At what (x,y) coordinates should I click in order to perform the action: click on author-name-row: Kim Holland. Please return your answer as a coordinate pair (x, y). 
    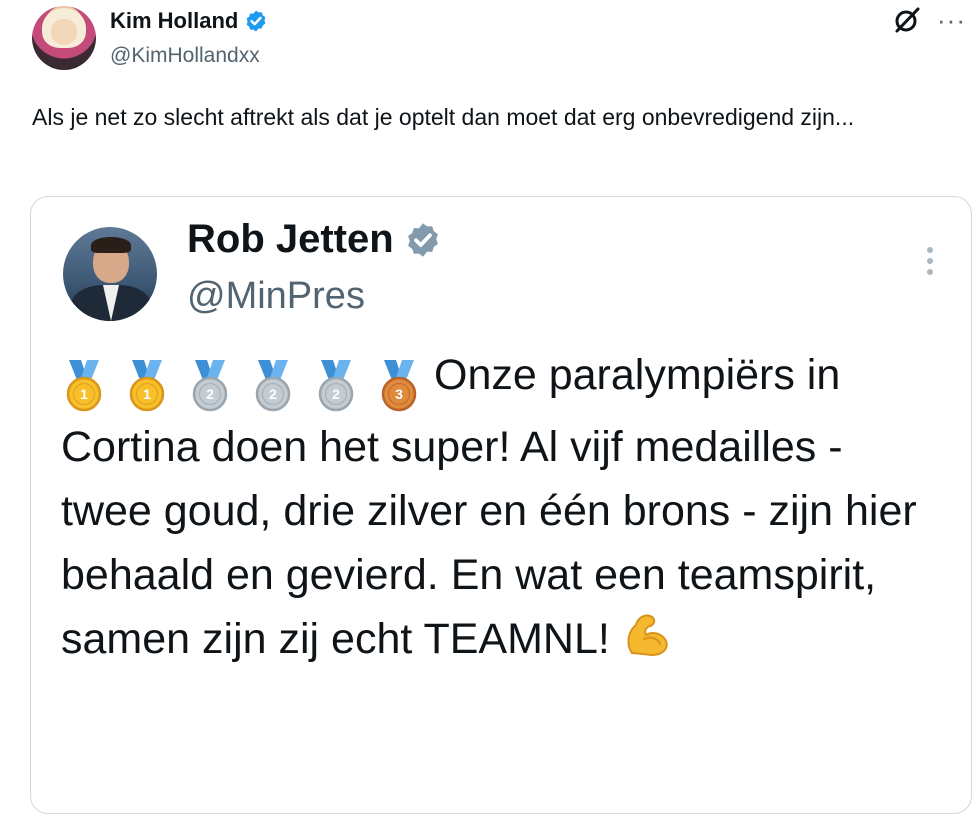
    Looking at the image, I should click on (189, 21).